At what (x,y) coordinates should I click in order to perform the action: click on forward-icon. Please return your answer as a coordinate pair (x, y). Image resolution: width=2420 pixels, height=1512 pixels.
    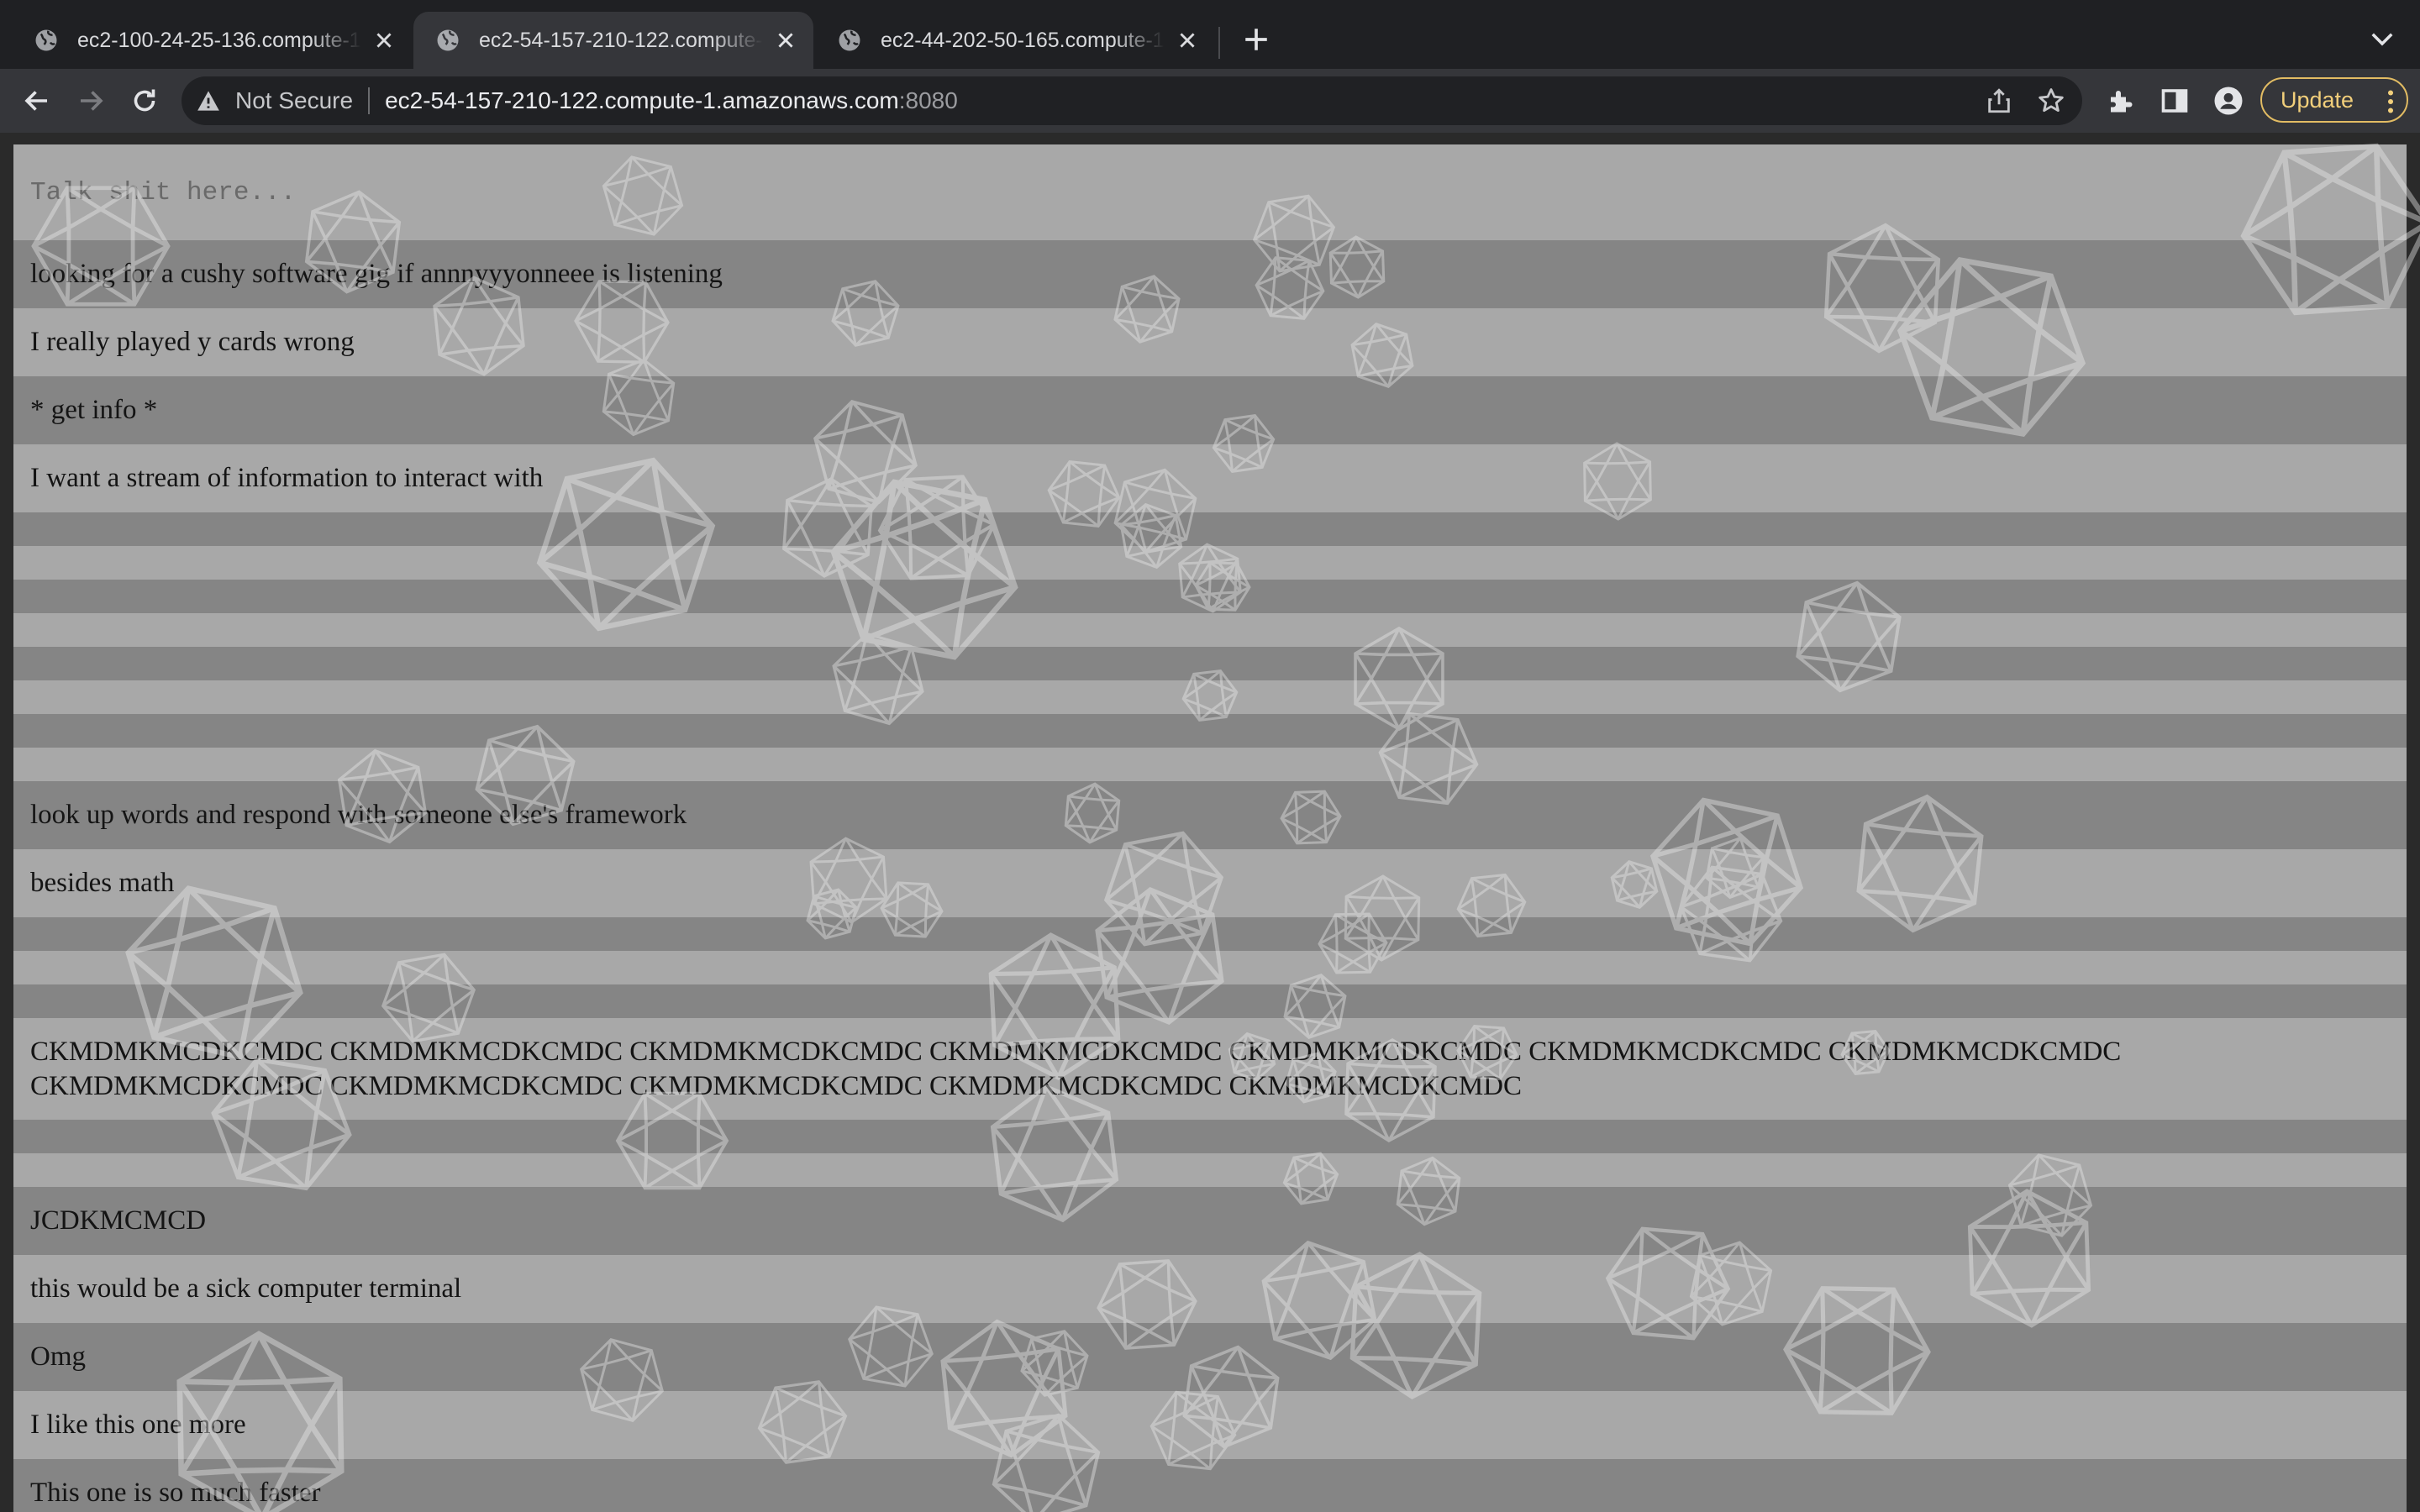
    Looking at the image, I should click on (91, 101).